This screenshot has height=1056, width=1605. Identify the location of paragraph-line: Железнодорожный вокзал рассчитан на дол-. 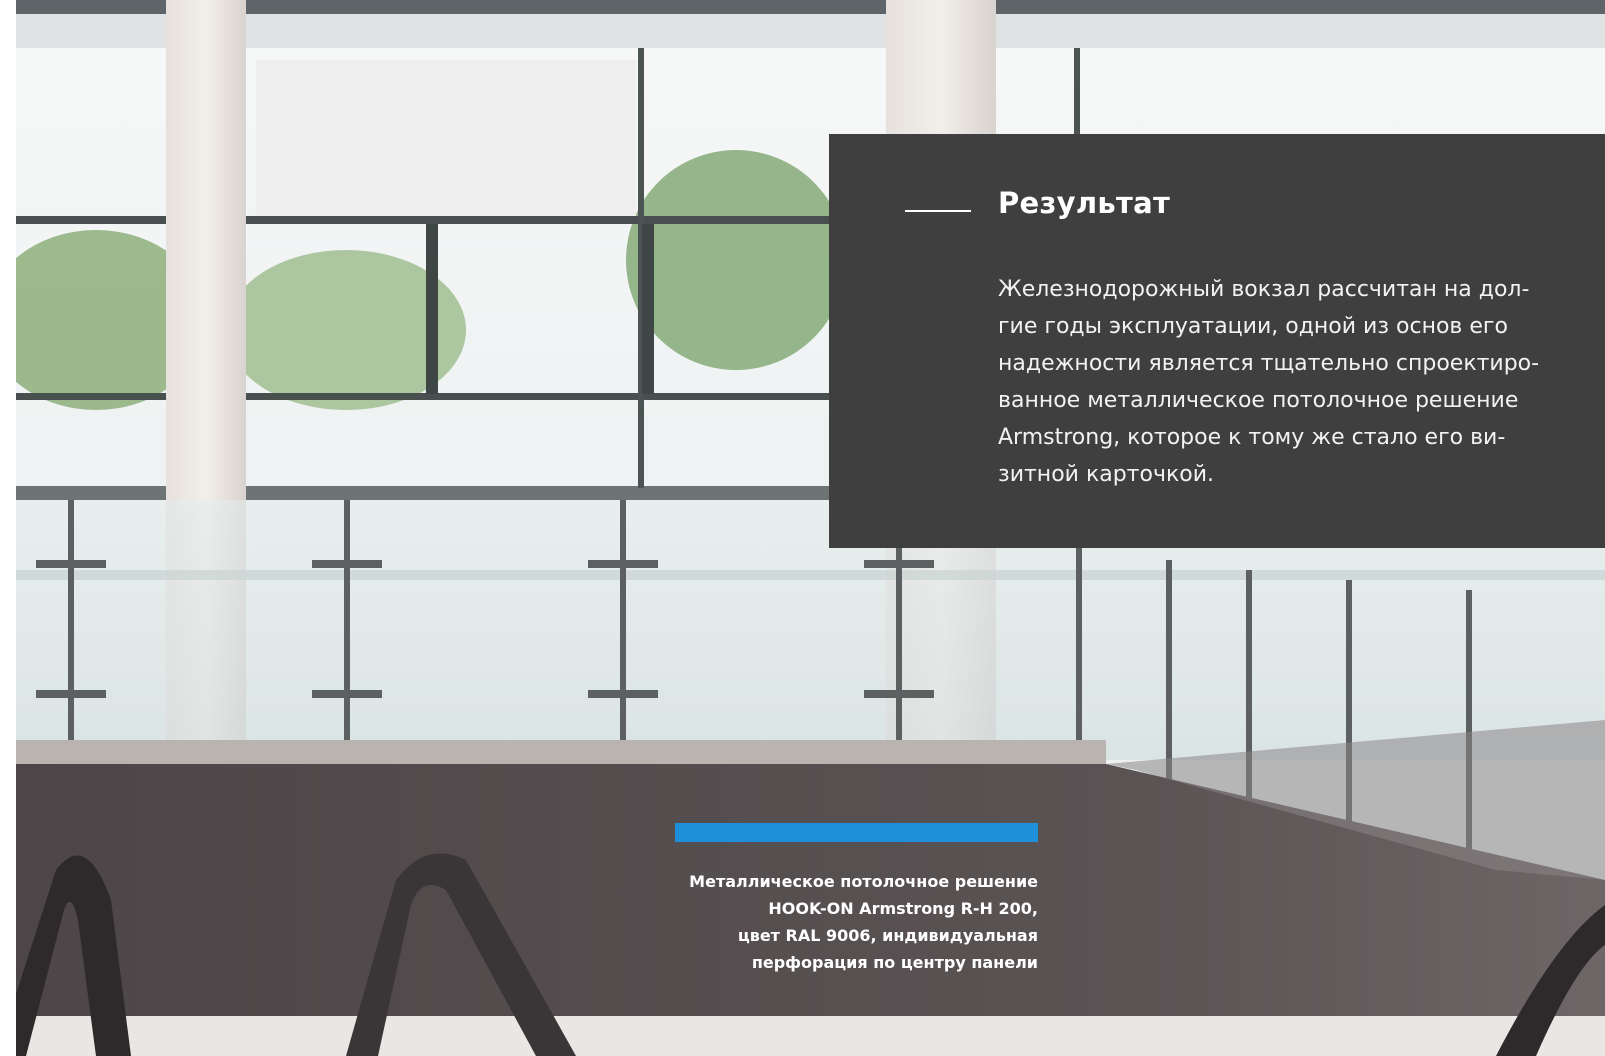
(1264, 289).